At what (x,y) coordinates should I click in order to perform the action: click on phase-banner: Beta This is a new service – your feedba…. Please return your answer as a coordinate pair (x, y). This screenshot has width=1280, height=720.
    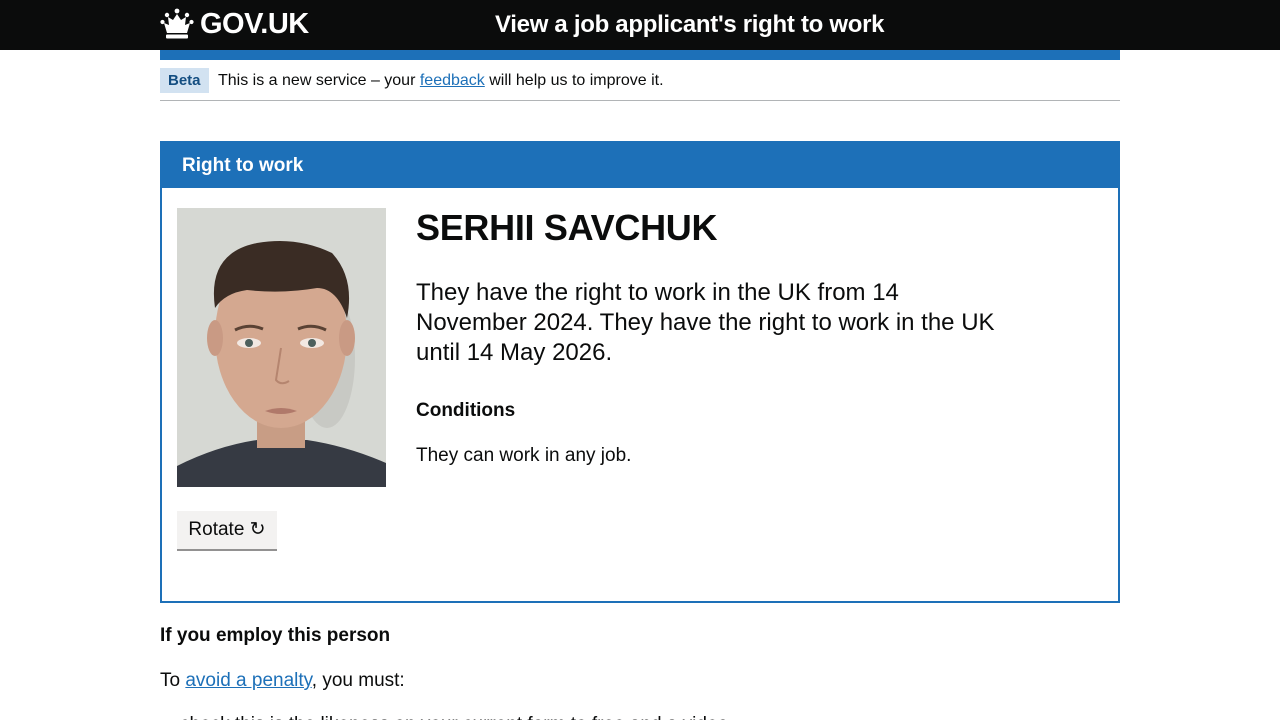
    Looking at the image, I should click on (640, 84).